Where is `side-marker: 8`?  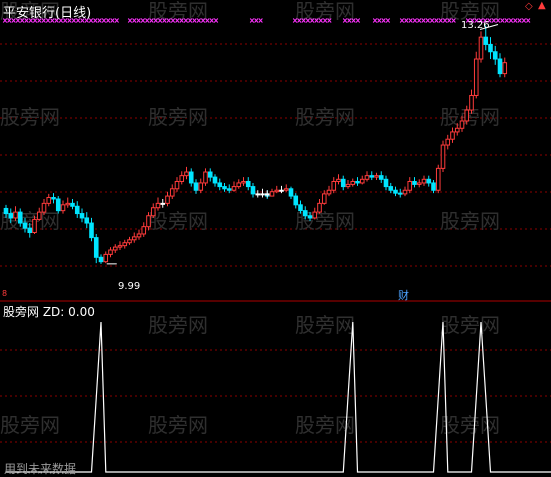
side-marker: 8 is located at coordinates (5, 293).